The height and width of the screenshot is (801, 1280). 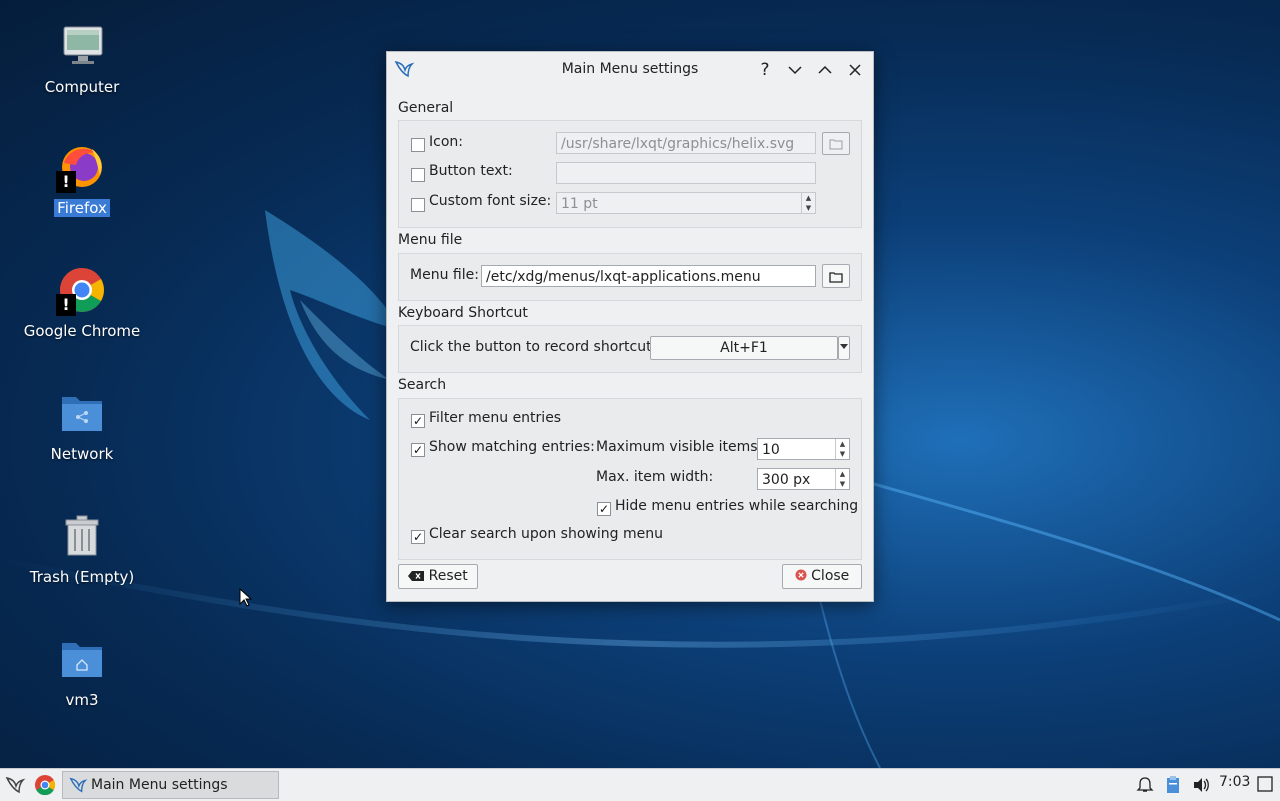 I want to click on main-menu-button, so click(x=15, y=787).